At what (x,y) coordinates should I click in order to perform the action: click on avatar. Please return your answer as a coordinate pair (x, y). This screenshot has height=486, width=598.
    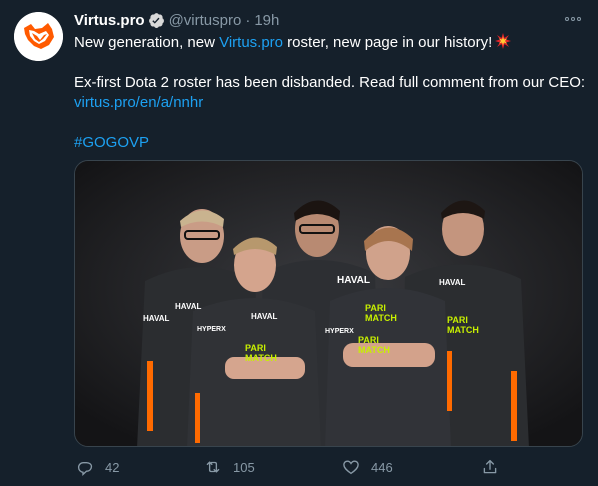
    Looking at the image, I should click on (38, 36).